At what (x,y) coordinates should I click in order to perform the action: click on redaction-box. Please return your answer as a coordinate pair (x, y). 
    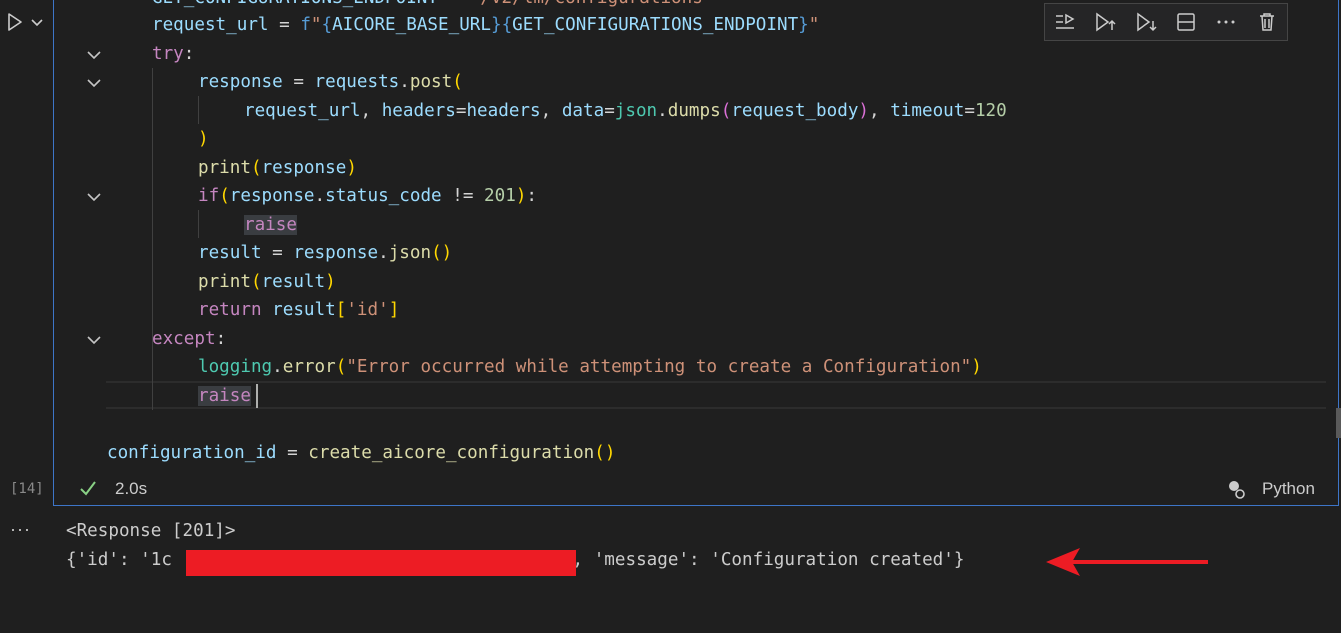
    Looking at the image, I should click on (381, 563).